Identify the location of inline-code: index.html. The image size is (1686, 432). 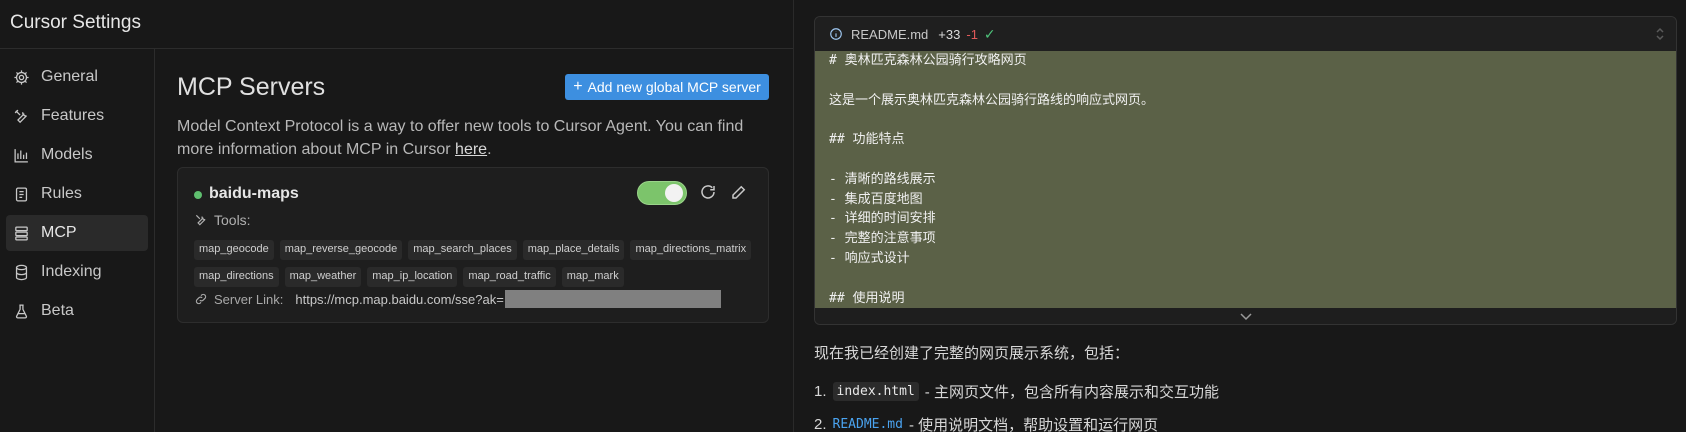
(875, 391).